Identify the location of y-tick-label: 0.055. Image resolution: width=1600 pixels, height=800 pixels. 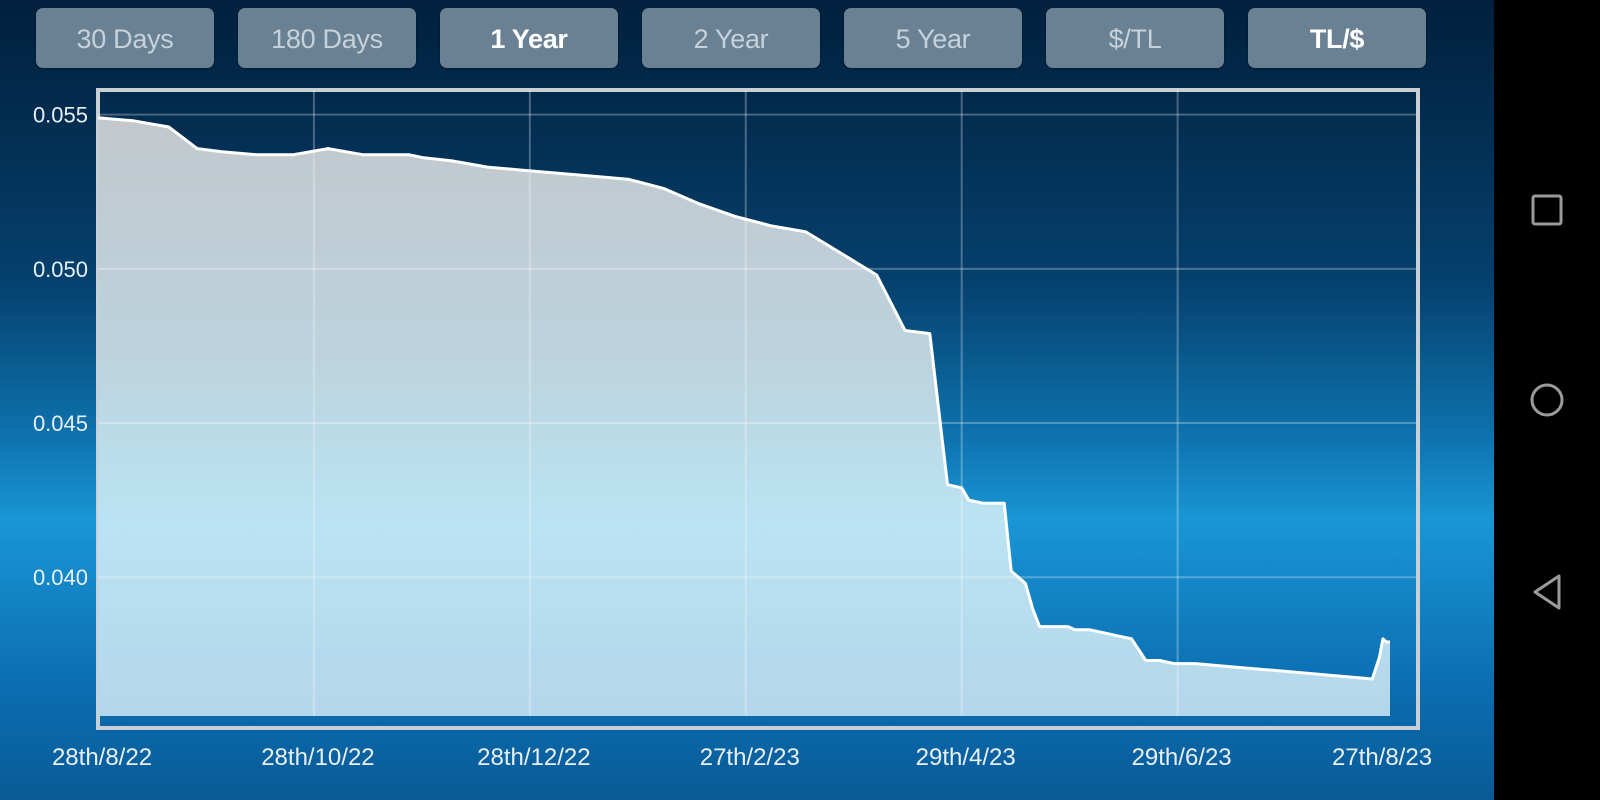
(60, 115).